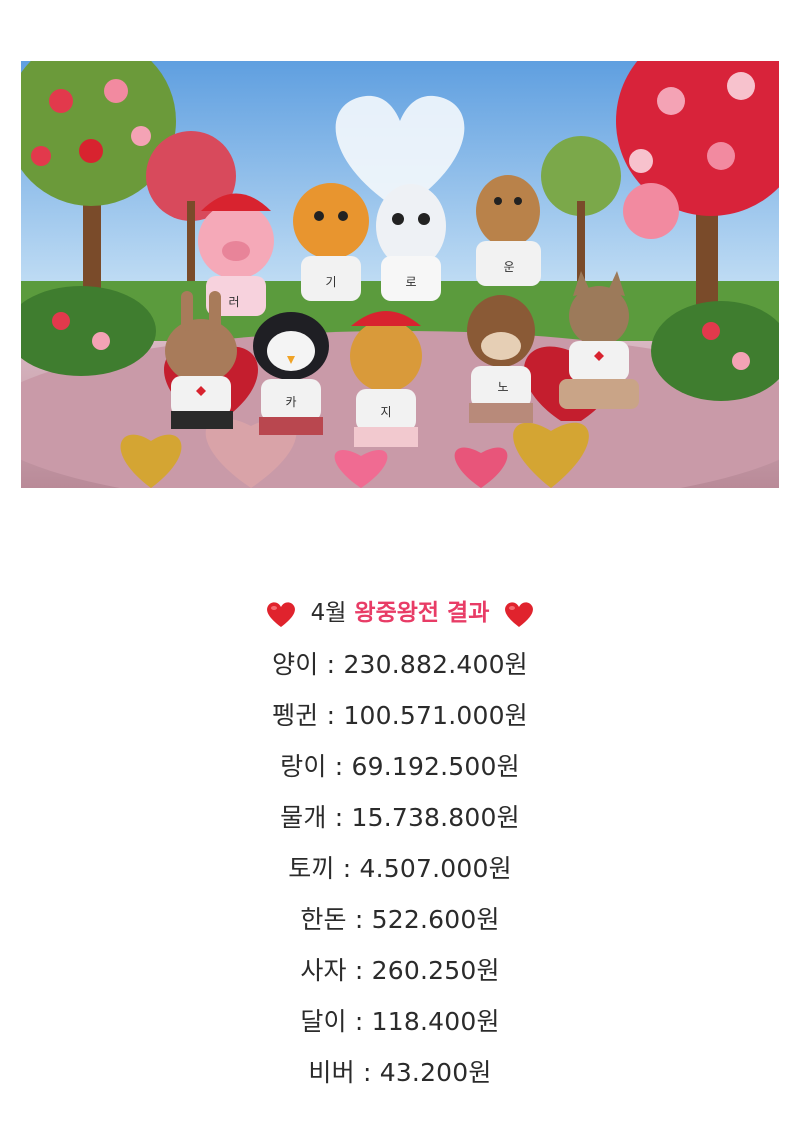 Image resolution: width=800 pixels, height=1144 pixels. I want to click on result-amount: 100.571.000원, so click(435, 715).